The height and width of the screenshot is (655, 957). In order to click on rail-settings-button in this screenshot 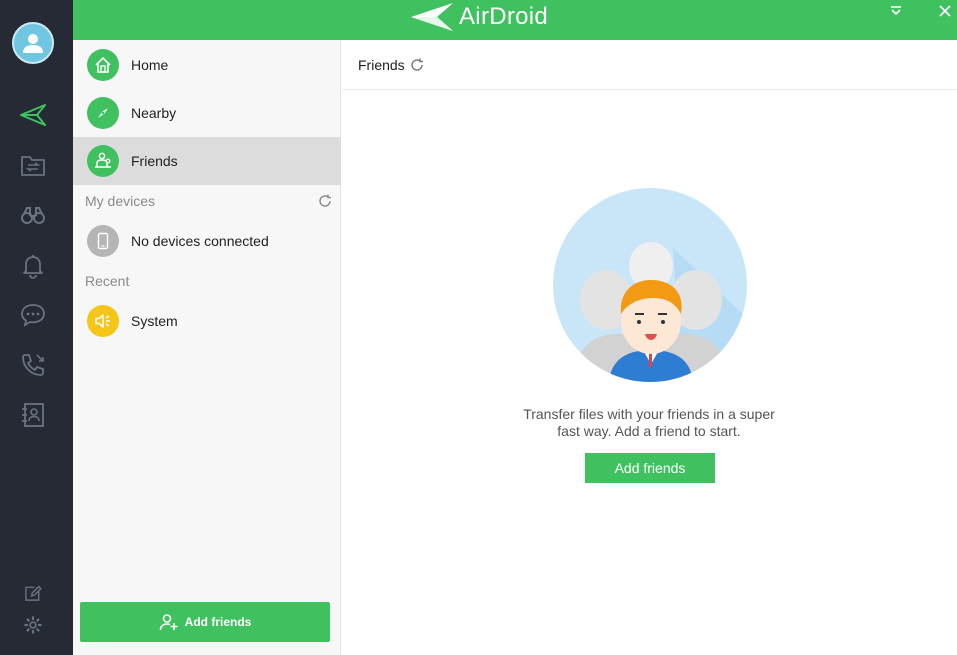, I will do `click(33, 625)`.